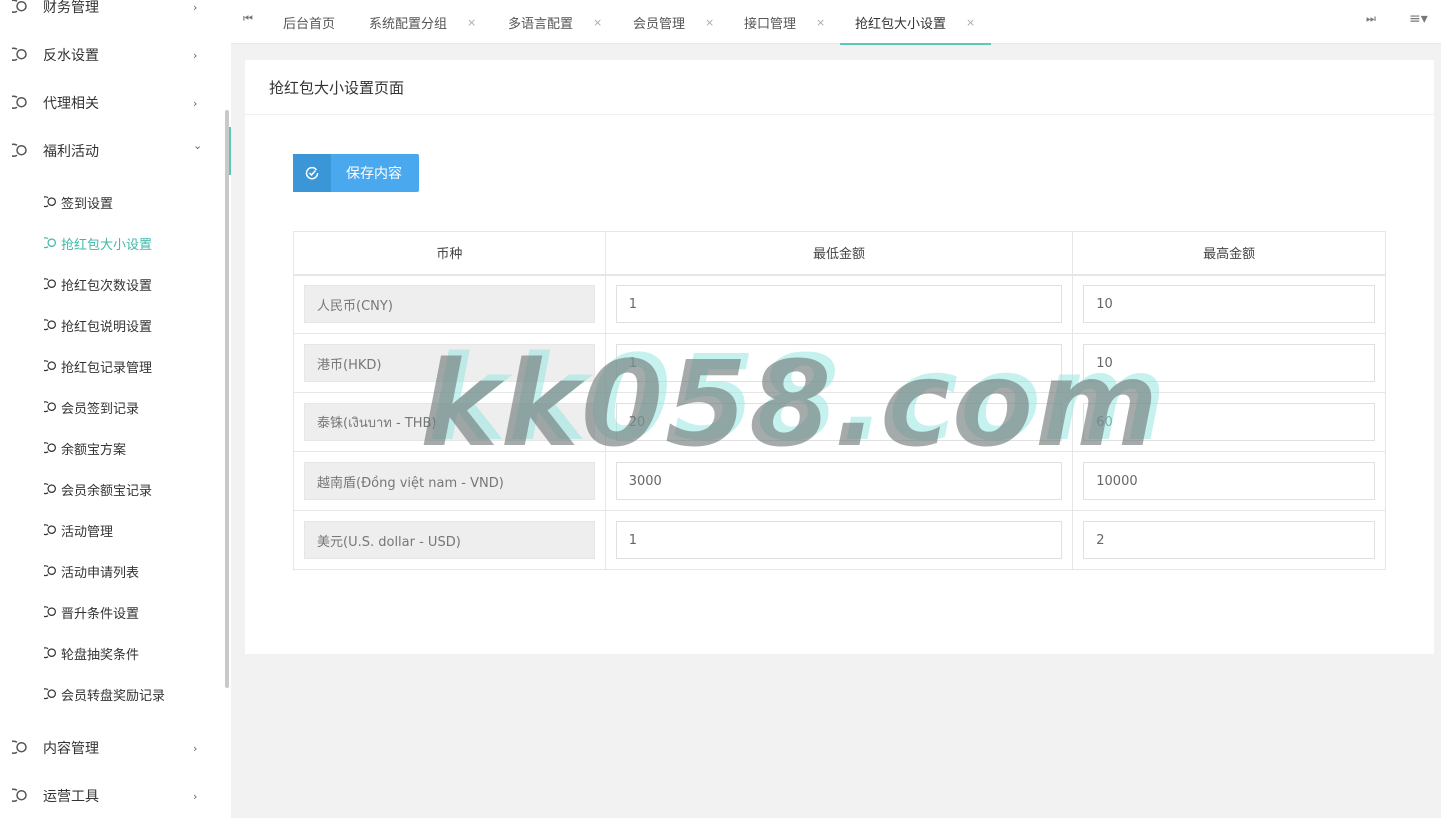 This screenshot has height=818, width=1441. Describe the element at coordinates (784, 22) in the screenshot. I see `tab-interface: 接口管理 ×` at that location.